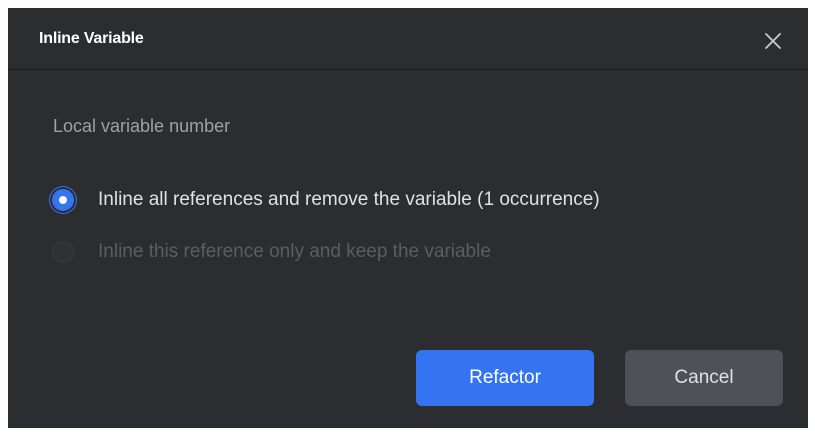  I want to click on variable-description: Local variable number, so click(142, 126).